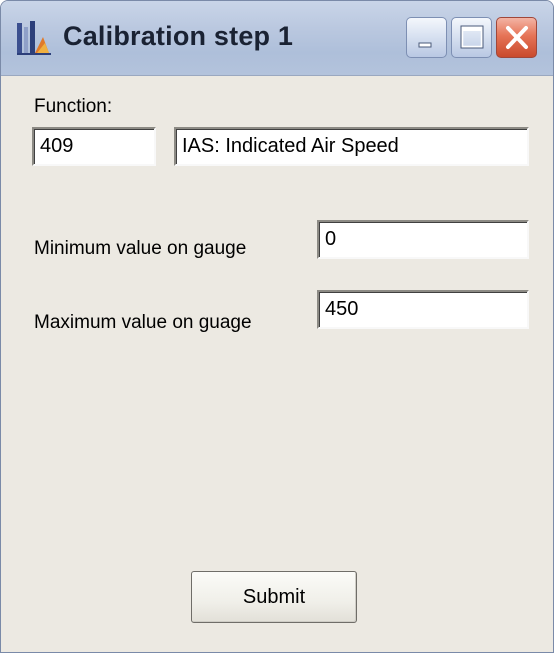 This screenshot has width=554, height=653. What do you see at coordinates (94, 146) in the screenshot?
I see `function-code-field` at bounding box center [94, 146].